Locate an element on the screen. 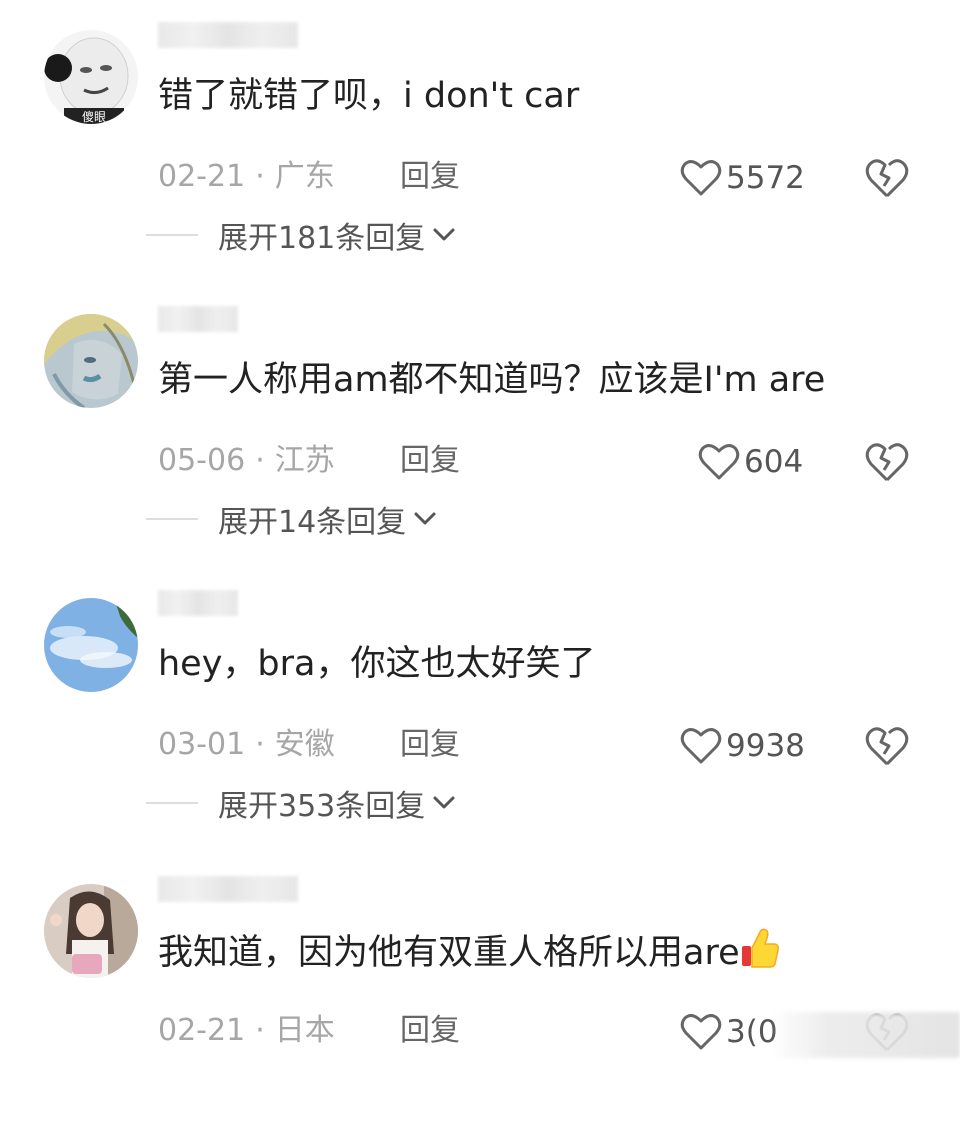  anime-portrait-avatar is located at coordinates (91, 361).